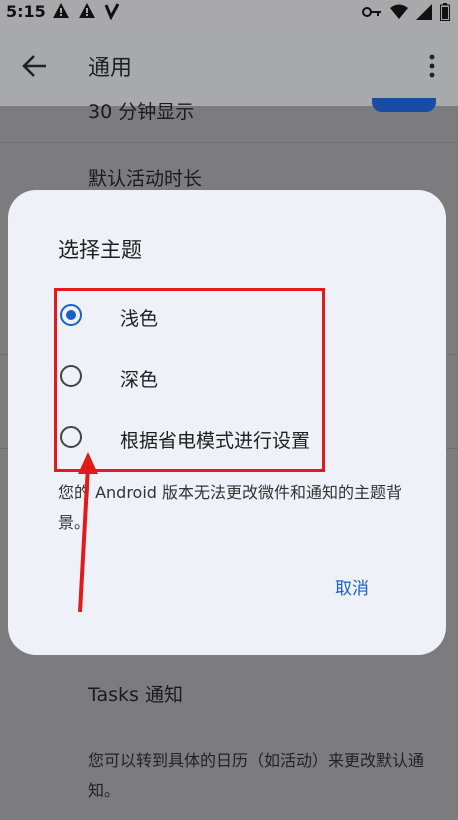 Image resolution: width=458 pixels, height=820 pixels. I want to click on annotation-highlight-box, so click(189, 380).